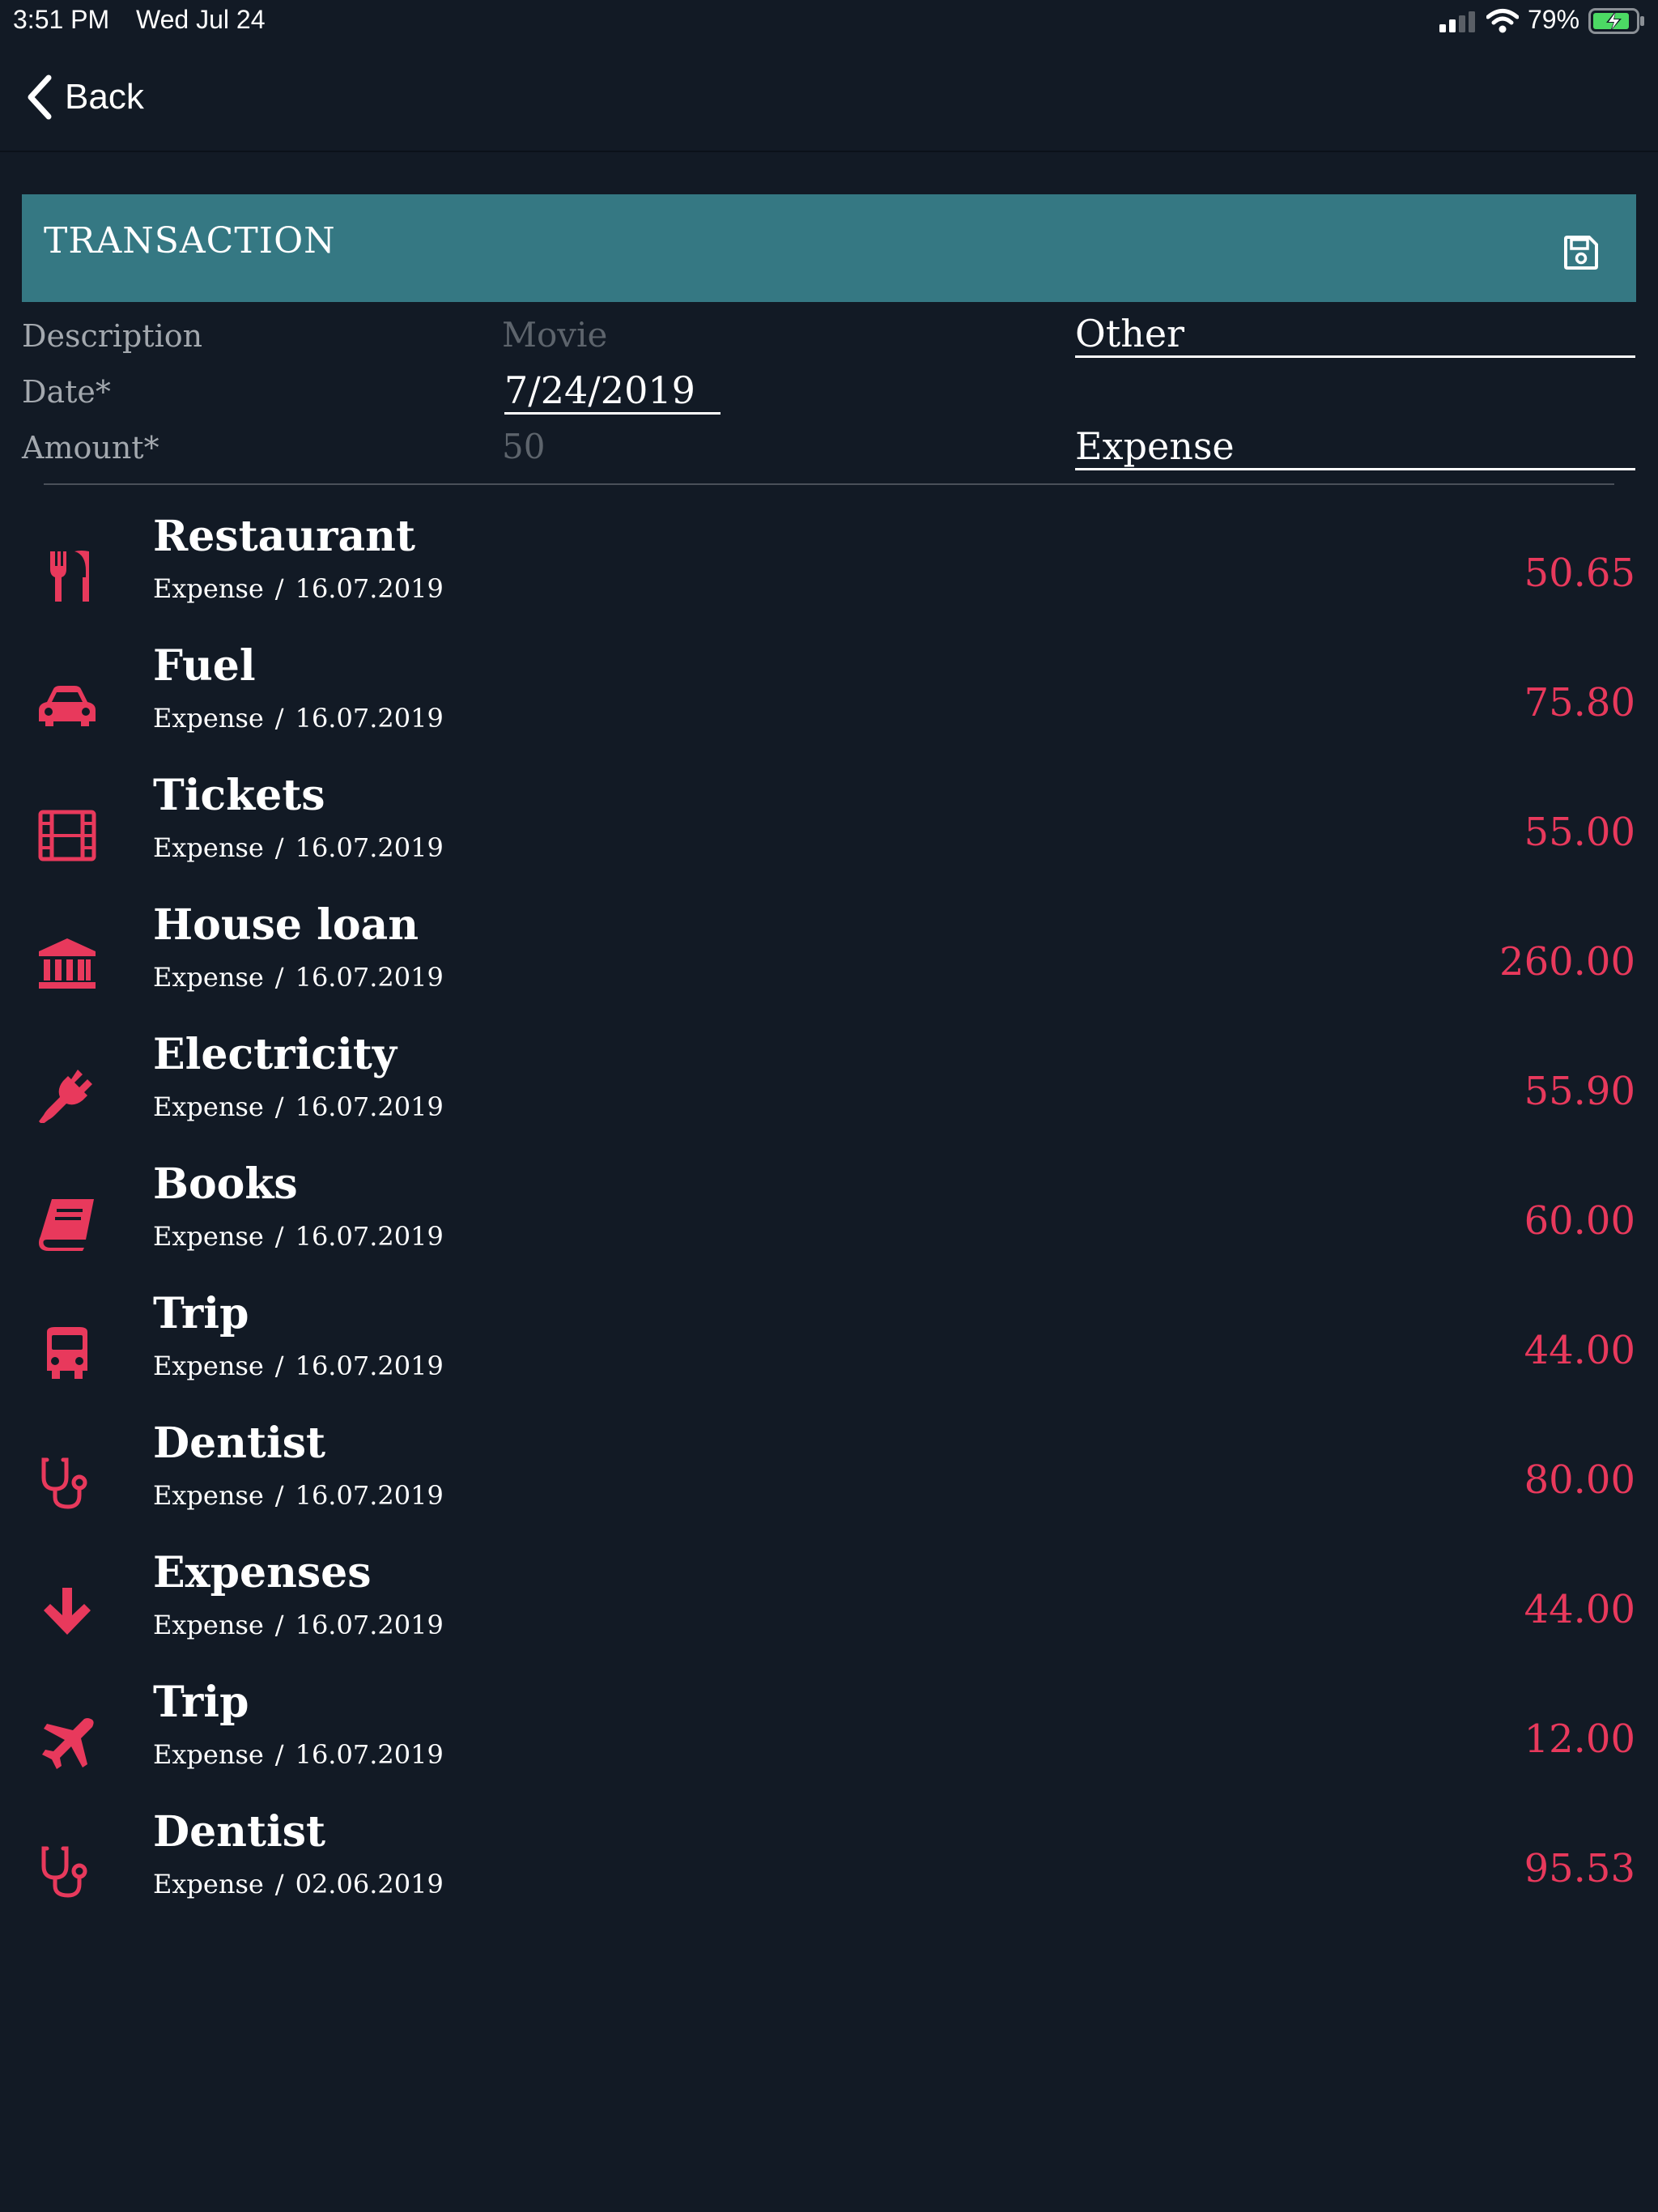  What do you see at coordinates (67, 706) in the screenshot?
I see `car-icon` at bounding box center [67, 706].